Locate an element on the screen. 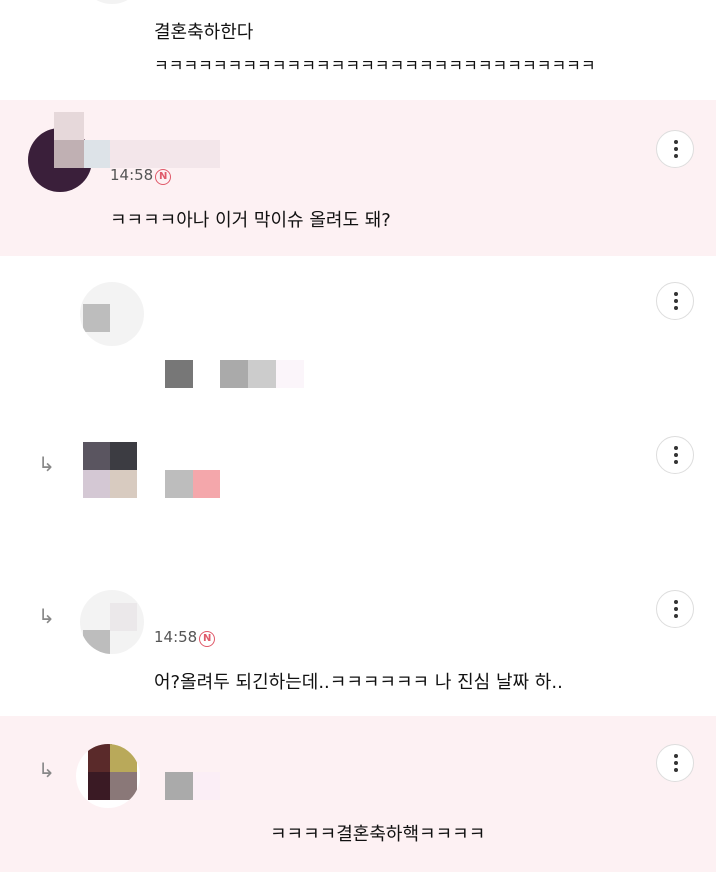 The height and width of the screenshot is (872, 716). comment-text: ㅋㅋㅋㅋ아나 이거 막이슈 올려도 돼? is located at coordinates (250, 220).